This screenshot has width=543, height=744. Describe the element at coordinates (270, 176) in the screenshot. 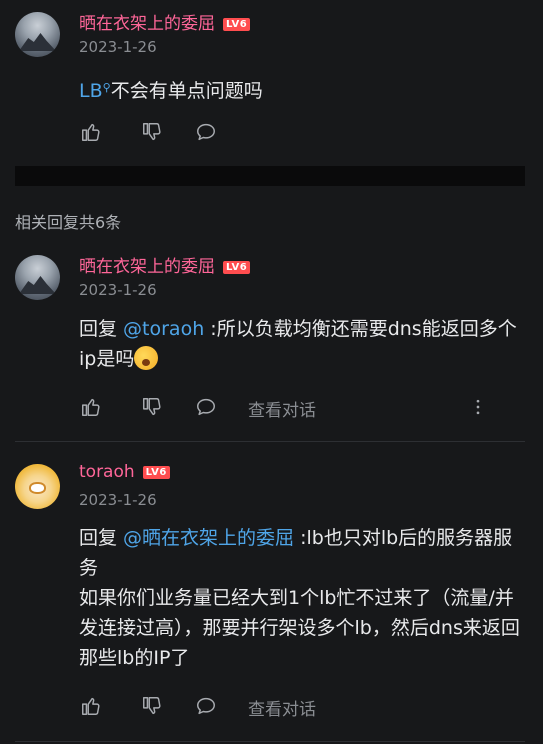

I see `section-divider` at that location.